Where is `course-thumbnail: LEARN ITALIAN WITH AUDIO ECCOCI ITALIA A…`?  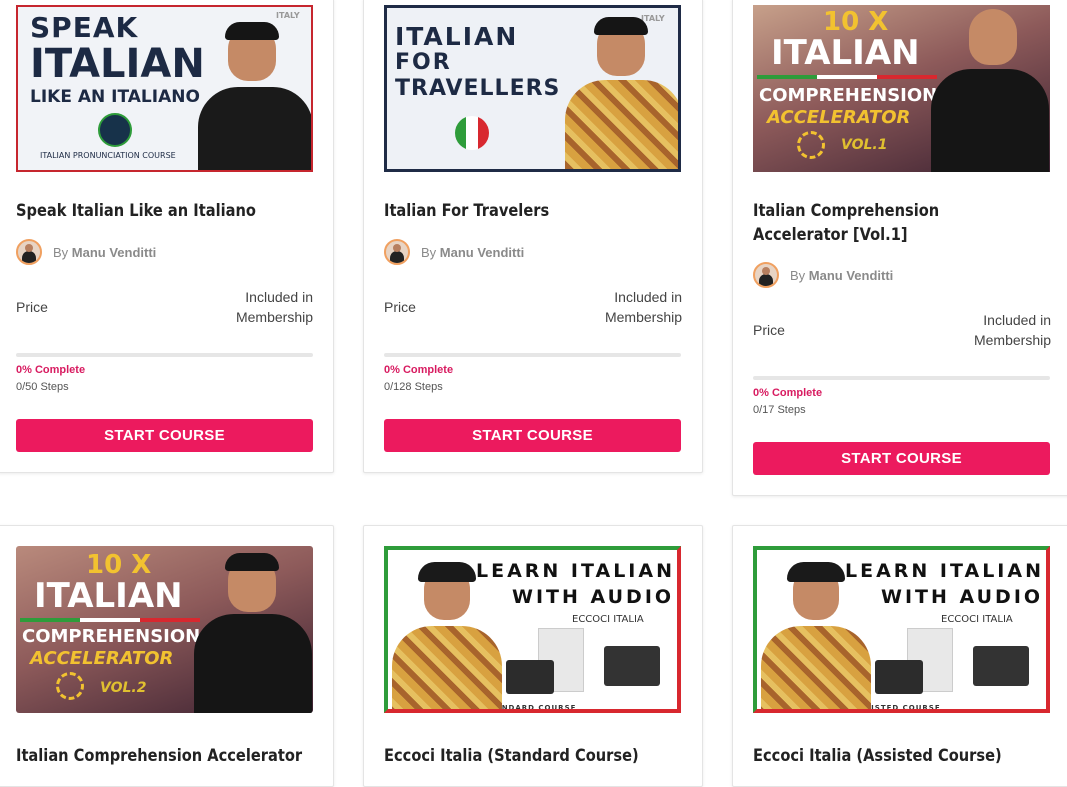 course-thumbnail: LEARN ITALIAN WITH AUDIO ECCOCI ITALIA A… is located at coordinates (901, 629).